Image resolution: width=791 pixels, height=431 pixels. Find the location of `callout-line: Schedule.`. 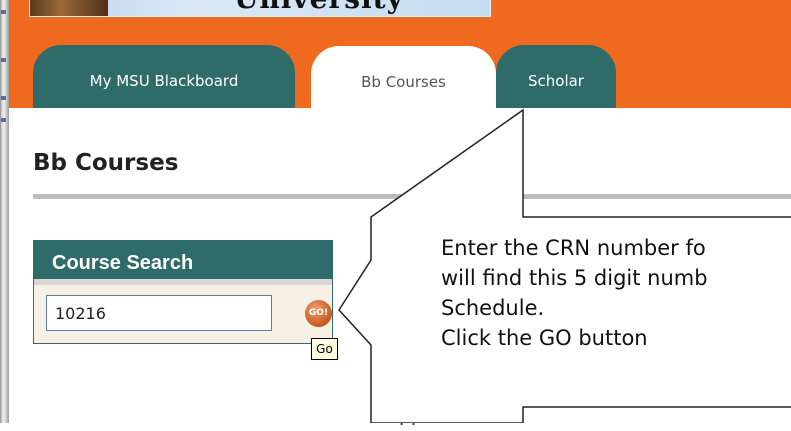

callout-line: Schedule. is located at coordinates (493, 308).